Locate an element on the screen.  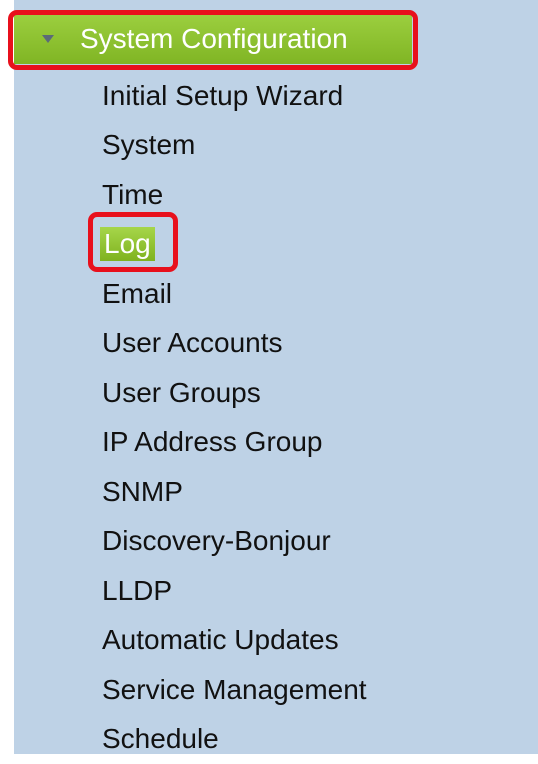
menu-item-label: SNMP is located at coordinates (142, 492).